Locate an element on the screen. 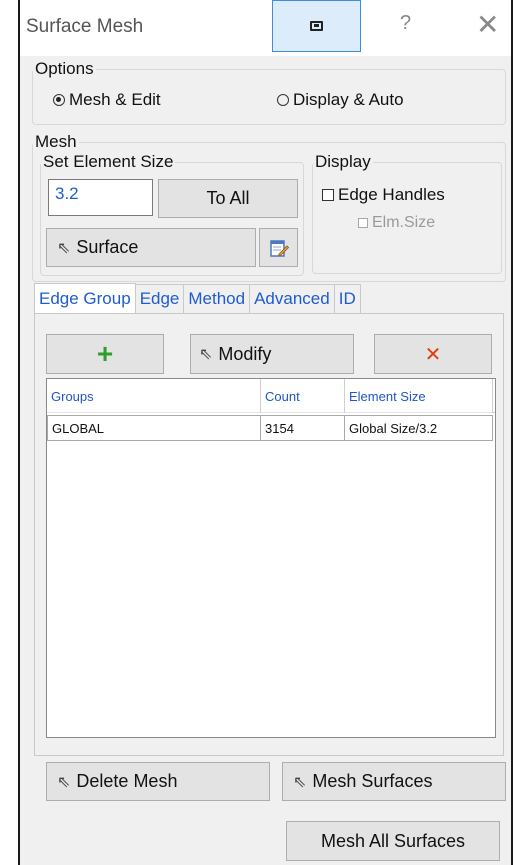  edge-handles-label: Edge Handles is located at coordinates (391, 194).